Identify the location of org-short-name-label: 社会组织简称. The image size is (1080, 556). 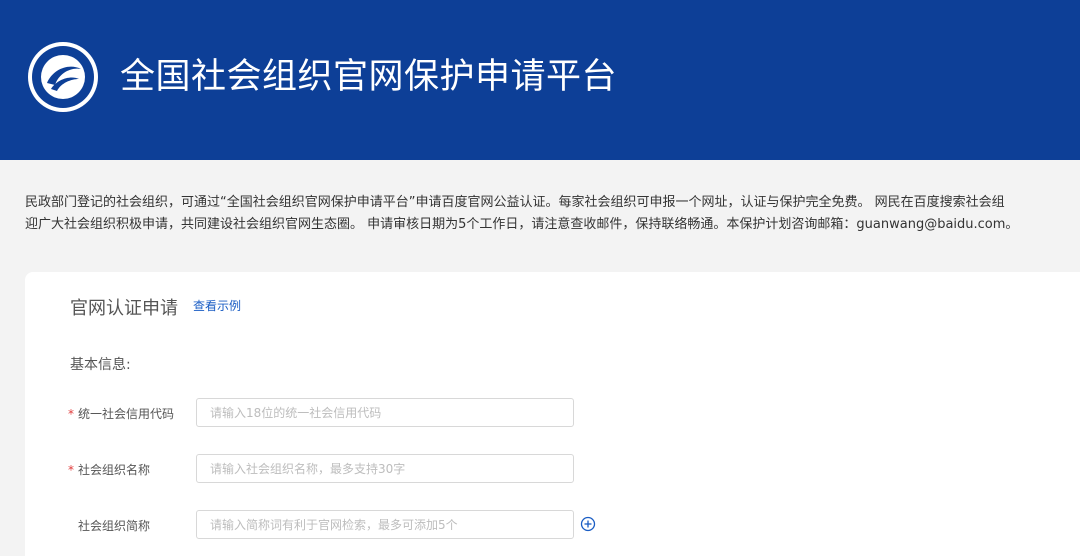
(114, 525).